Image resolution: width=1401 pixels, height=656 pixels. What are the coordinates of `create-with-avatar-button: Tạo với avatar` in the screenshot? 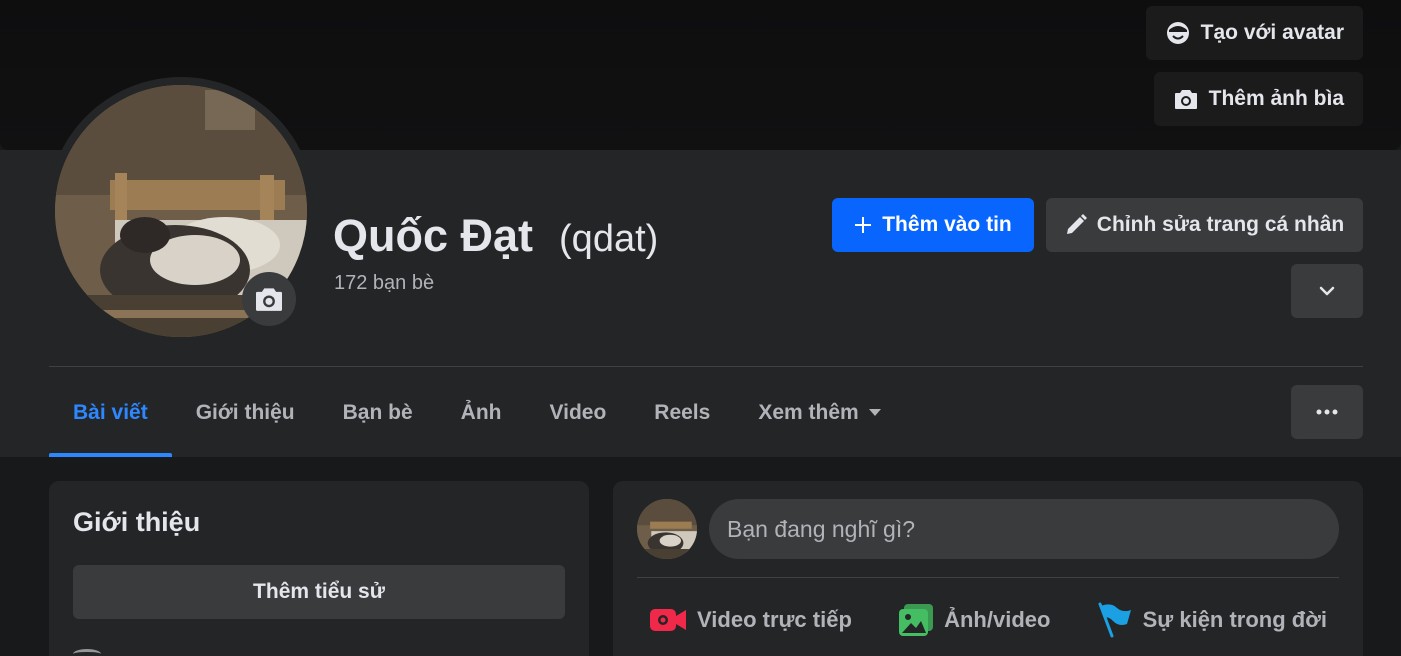 It's located at (1254, 33).